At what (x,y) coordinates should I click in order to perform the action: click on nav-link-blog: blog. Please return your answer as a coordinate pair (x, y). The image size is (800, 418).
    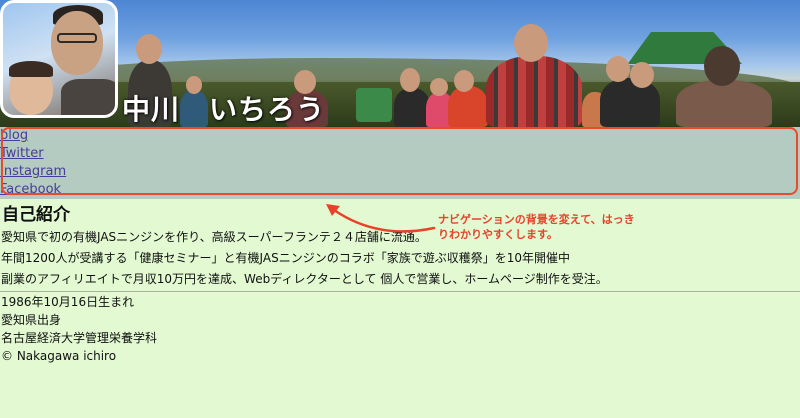
    Looking at the image, I should click on (400, 136).